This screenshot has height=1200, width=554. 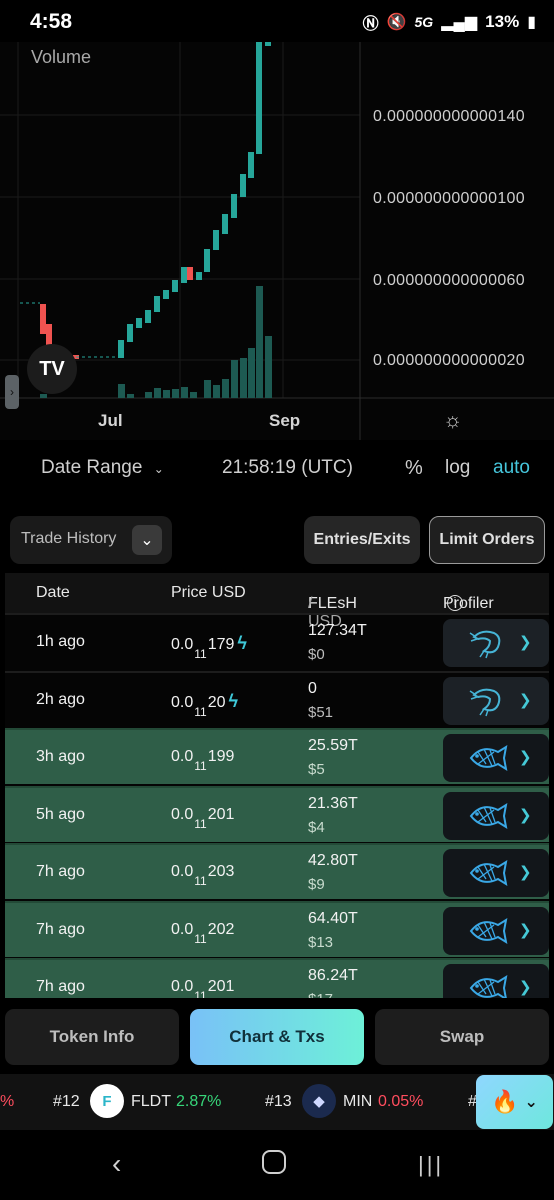 What do you see at coordinates (277, 813) in the screenshot?
I see `table-row: 5h ago 0.011201 21.36T $4 ❯` at bounding box center [277, 813].